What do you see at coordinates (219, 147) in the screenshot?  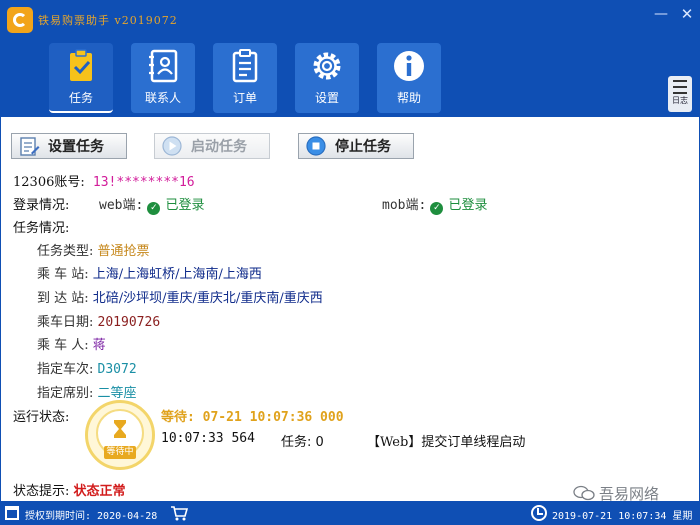 I see `start-task-label: 启动任务` at bounding box center [219, 147].